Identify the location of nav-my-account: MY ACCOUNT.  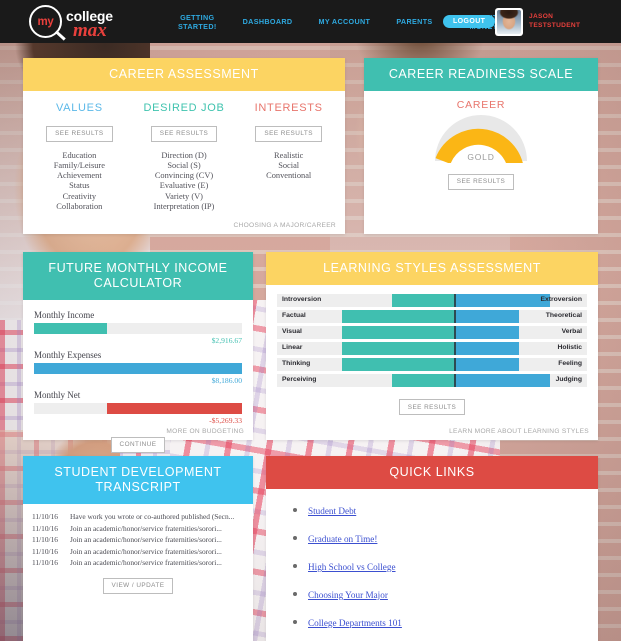
(344, 21).